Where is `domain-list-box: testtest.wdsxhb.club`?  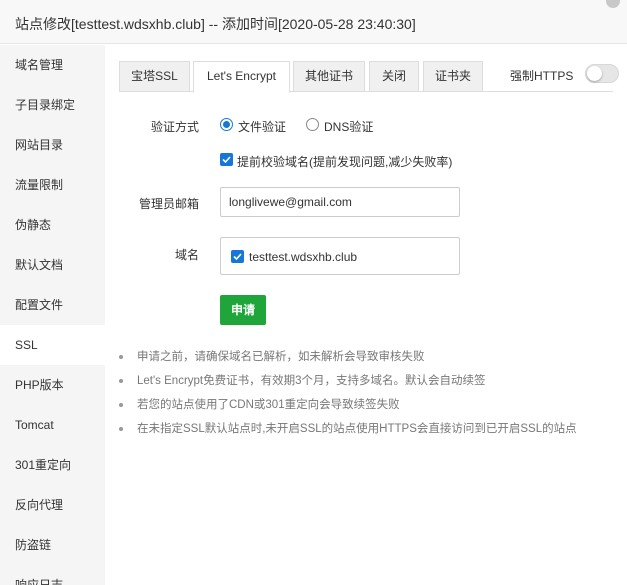
domain-list-box: testtest.wdsxhb.club is located at coordinates (340, 256).